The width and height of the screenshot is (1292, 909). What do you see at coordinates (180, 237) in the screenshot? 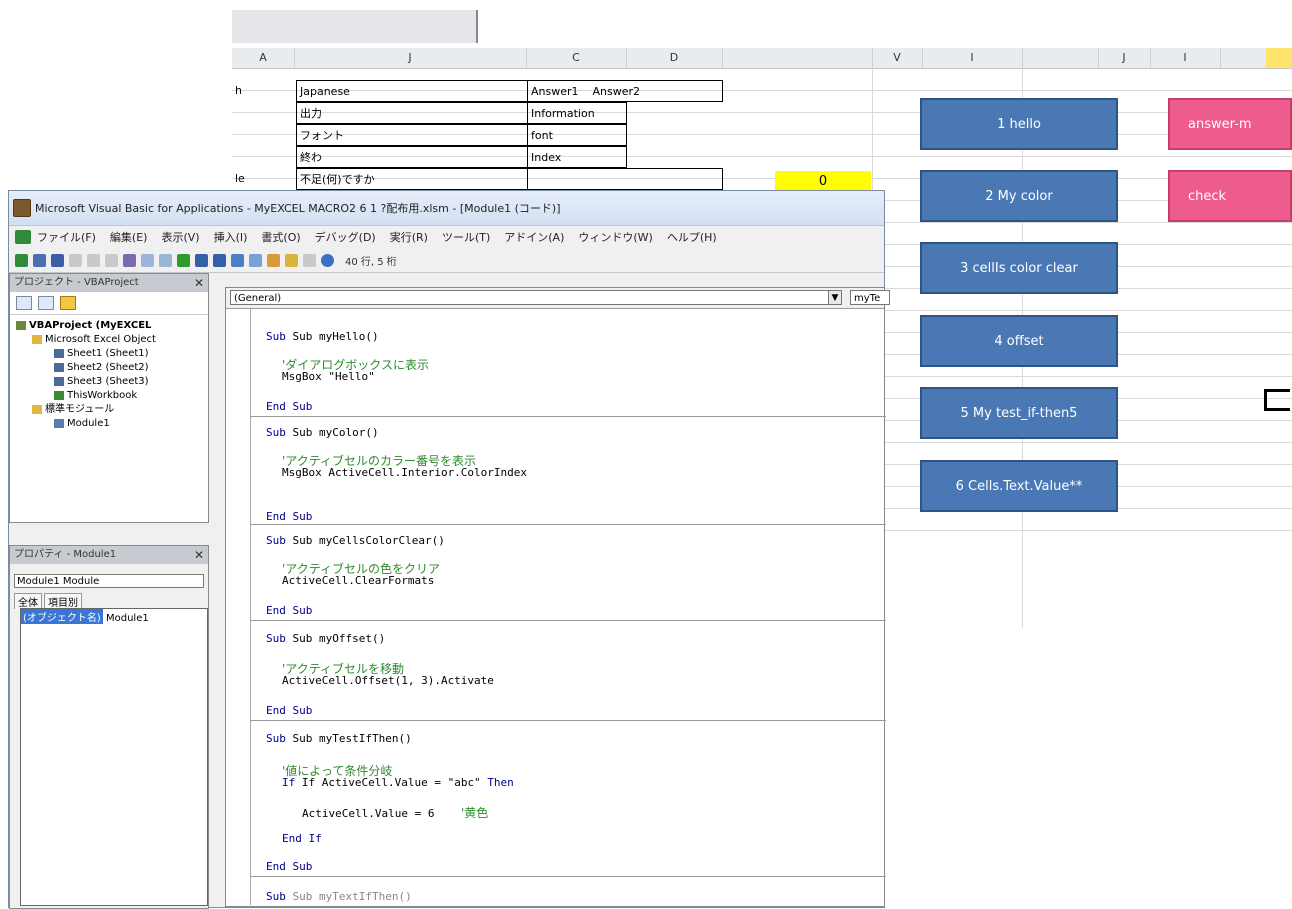
I see `menu-view: 表示(V)` at bounding box center [180, 237].